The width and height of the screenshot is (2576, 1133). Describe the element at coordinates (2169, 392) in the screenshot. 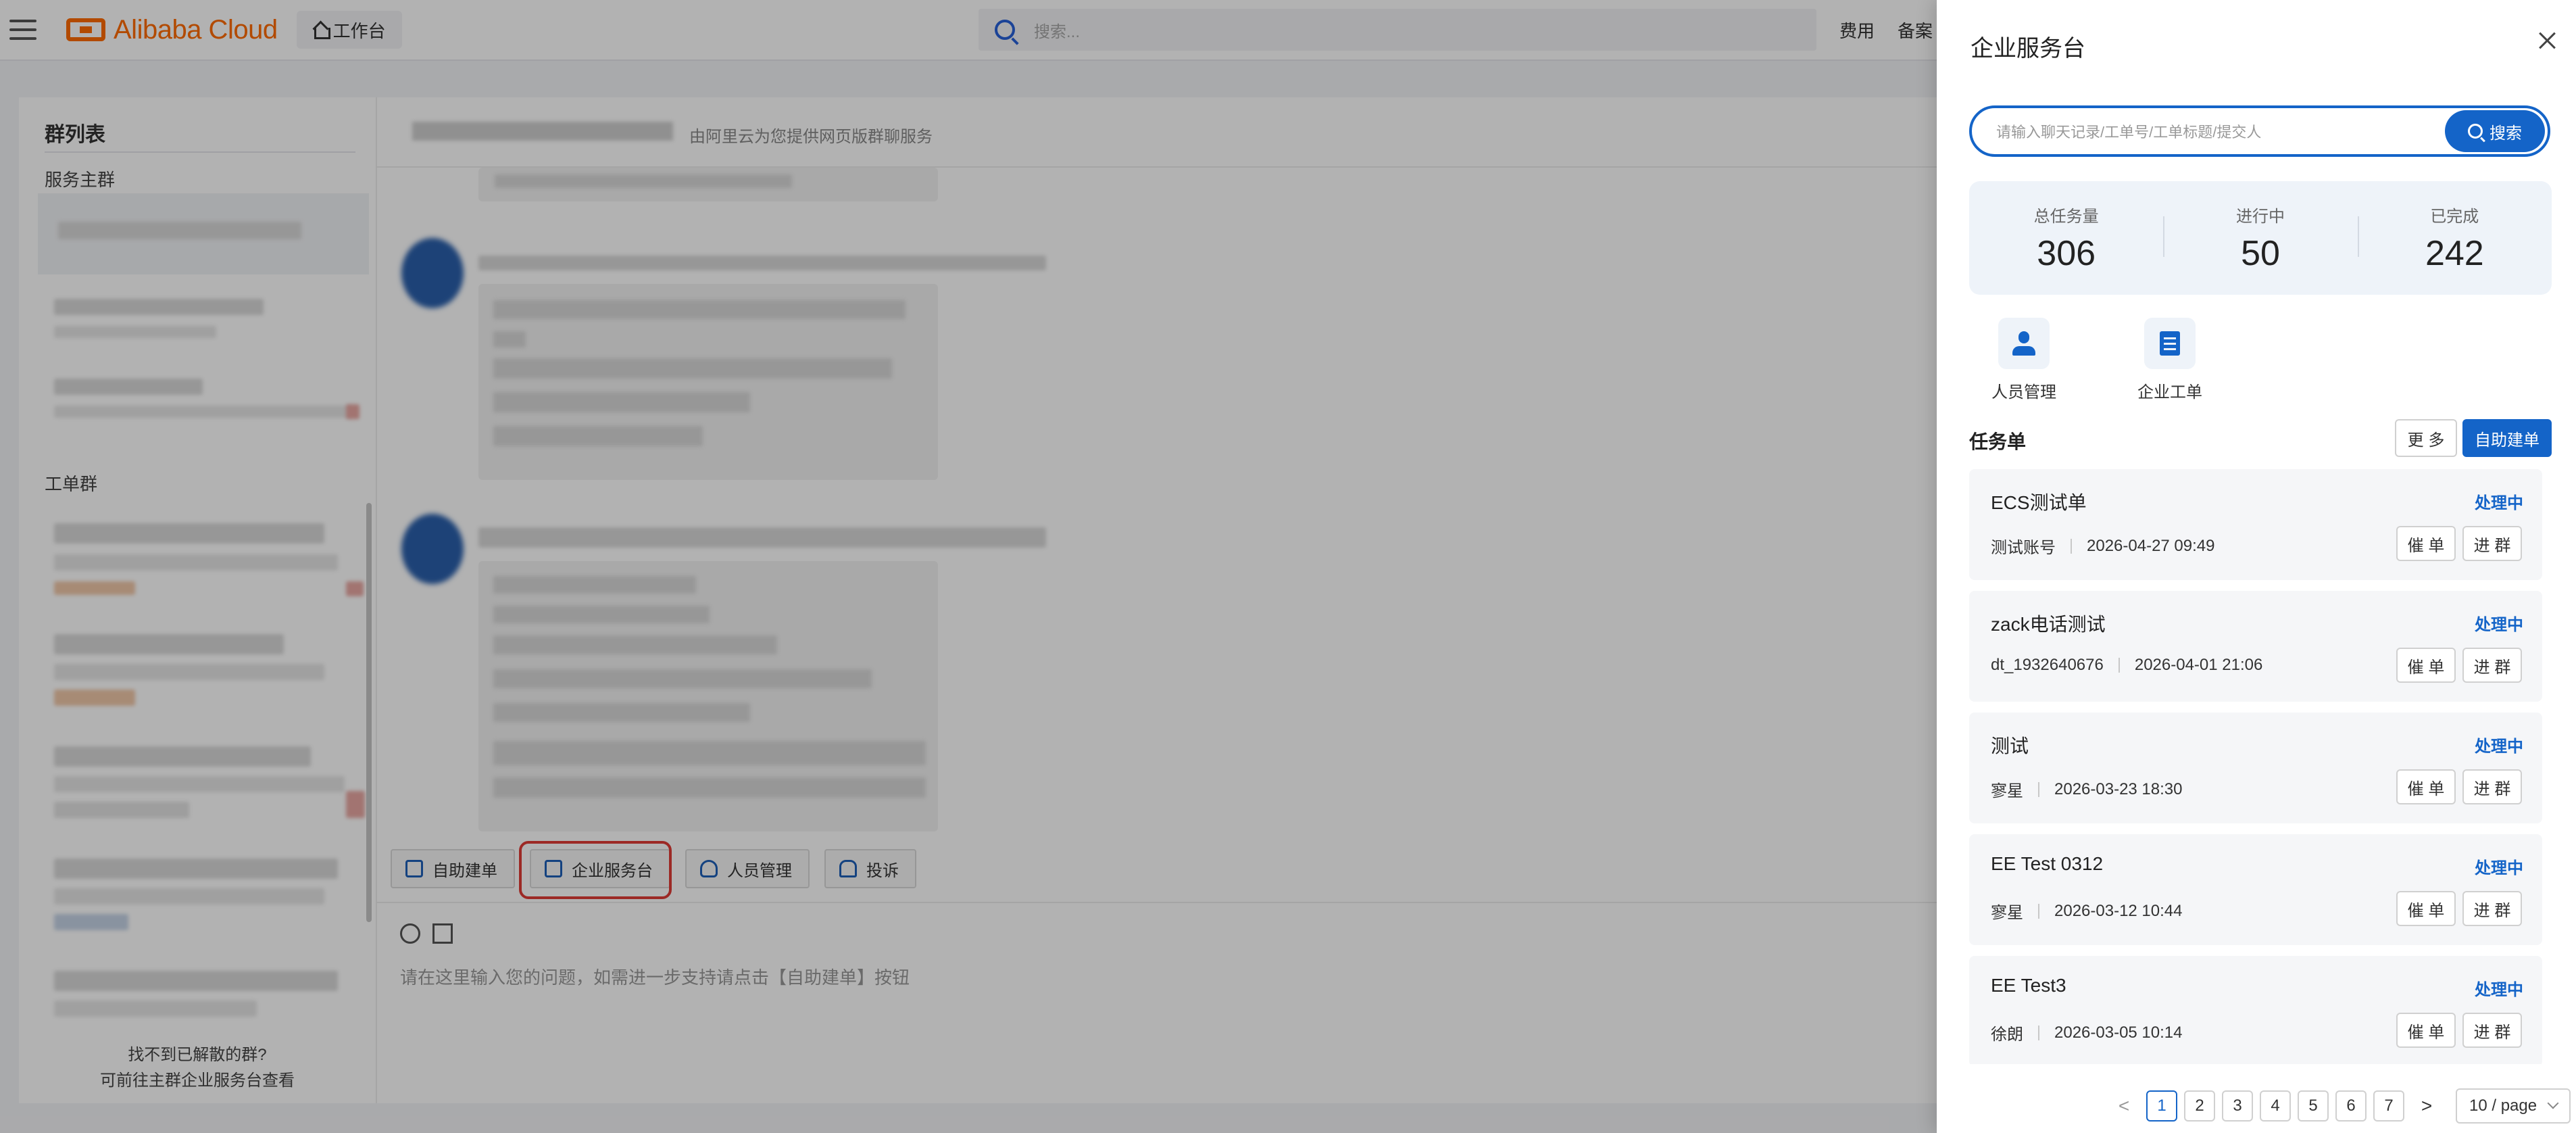

I see `quick-label: 企业工单` at that location.